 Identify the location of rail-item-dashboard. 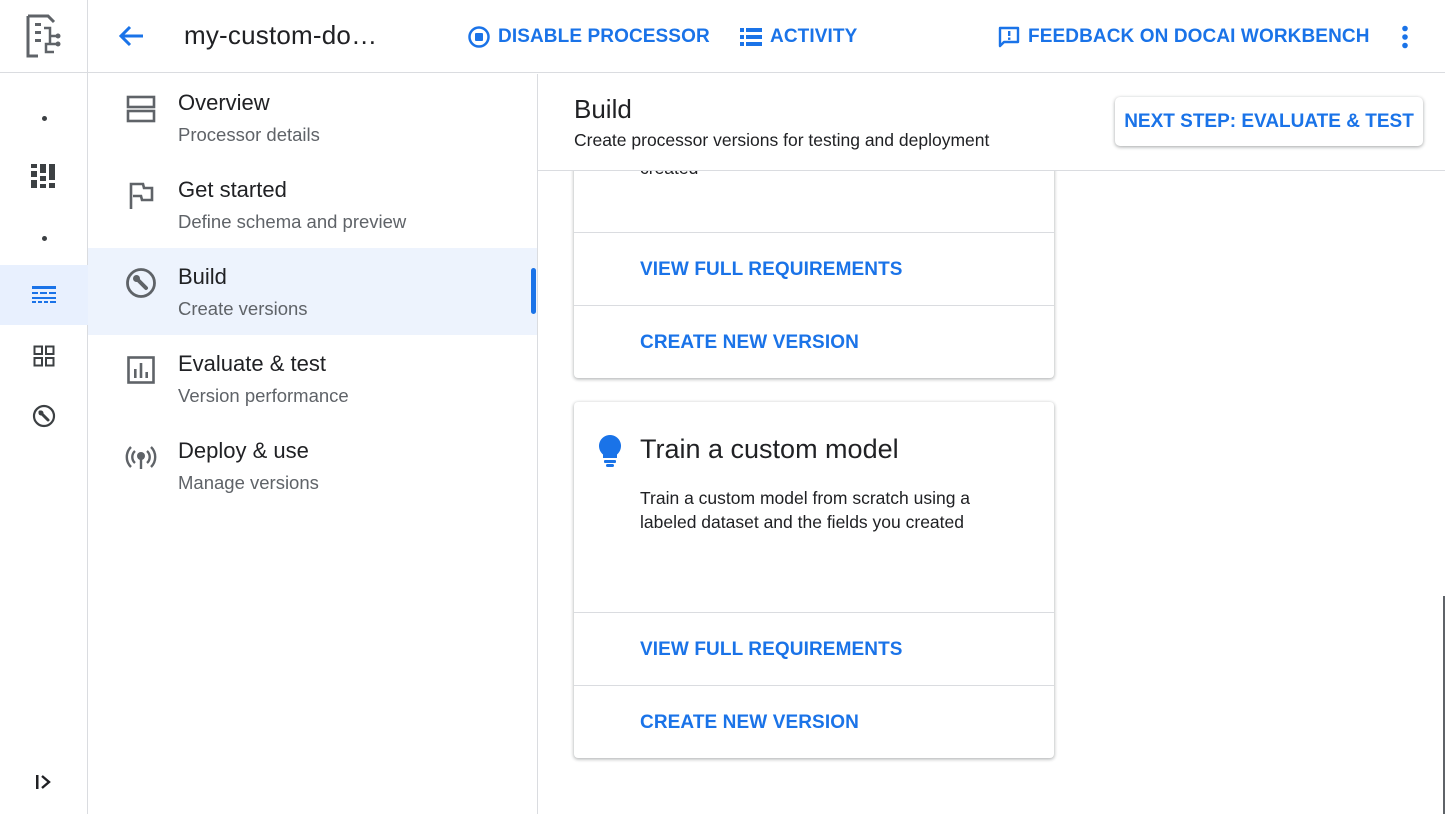
(44, 176).